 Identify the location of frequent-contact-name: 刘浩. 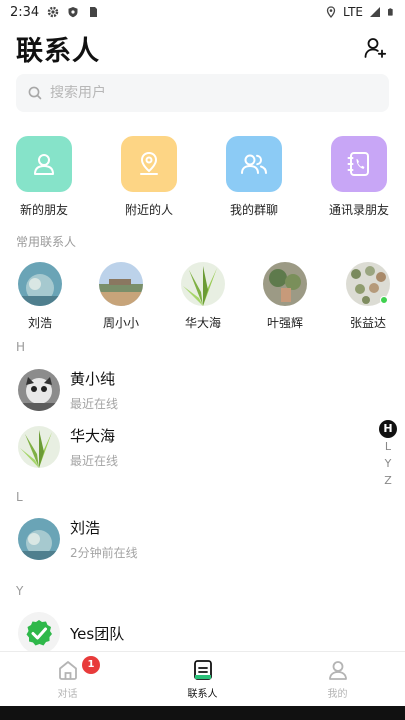
(39, 323).